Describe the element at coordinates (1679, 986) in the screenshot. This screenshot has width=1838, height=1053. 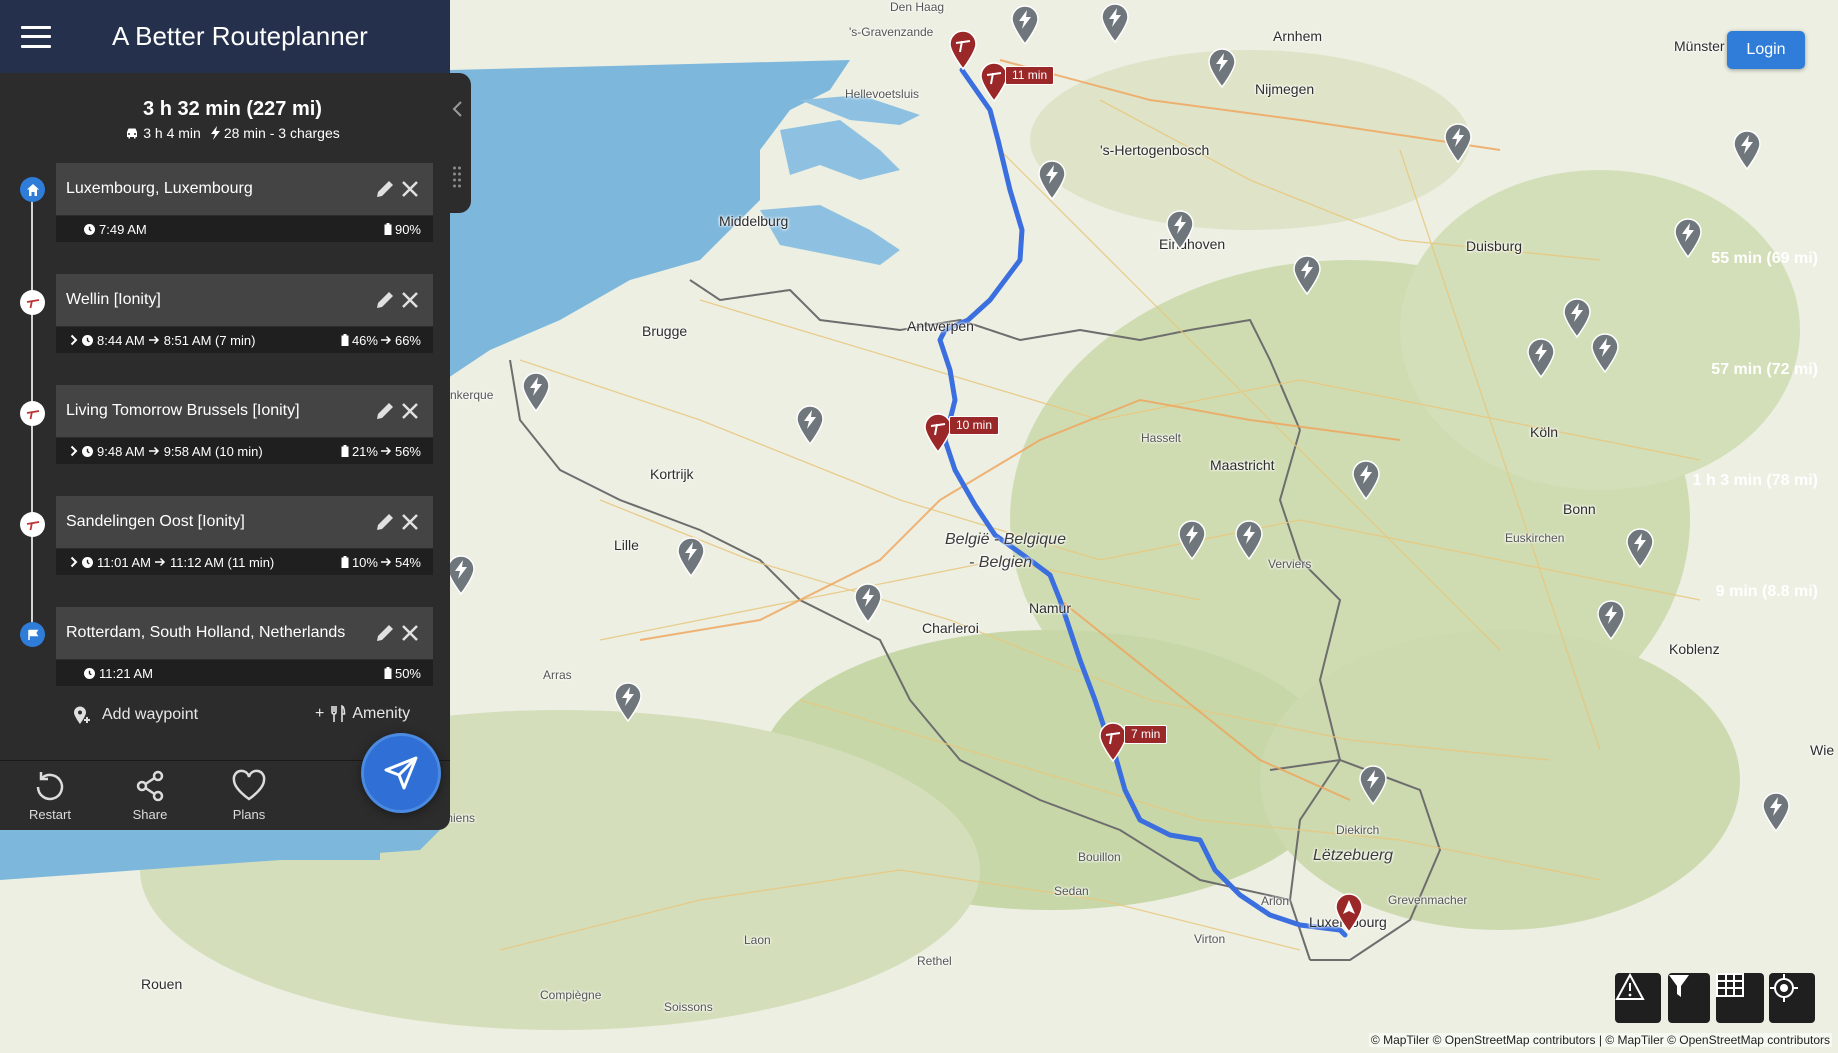
I see `filter-icon` at that location.